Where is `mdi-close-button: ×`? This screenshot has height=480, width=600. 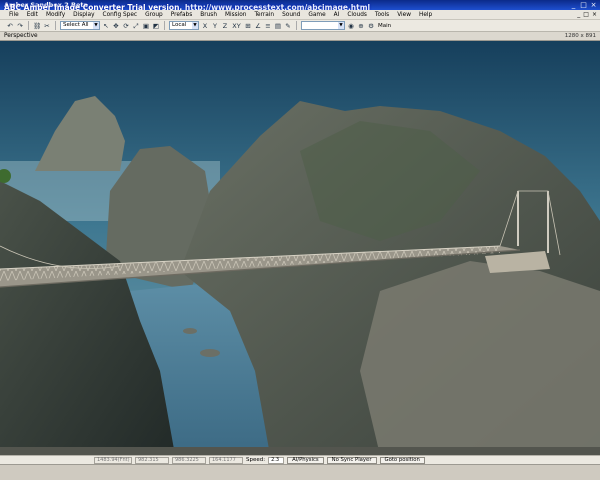 mdi-close-button: × is located at coordinates (594, 14).